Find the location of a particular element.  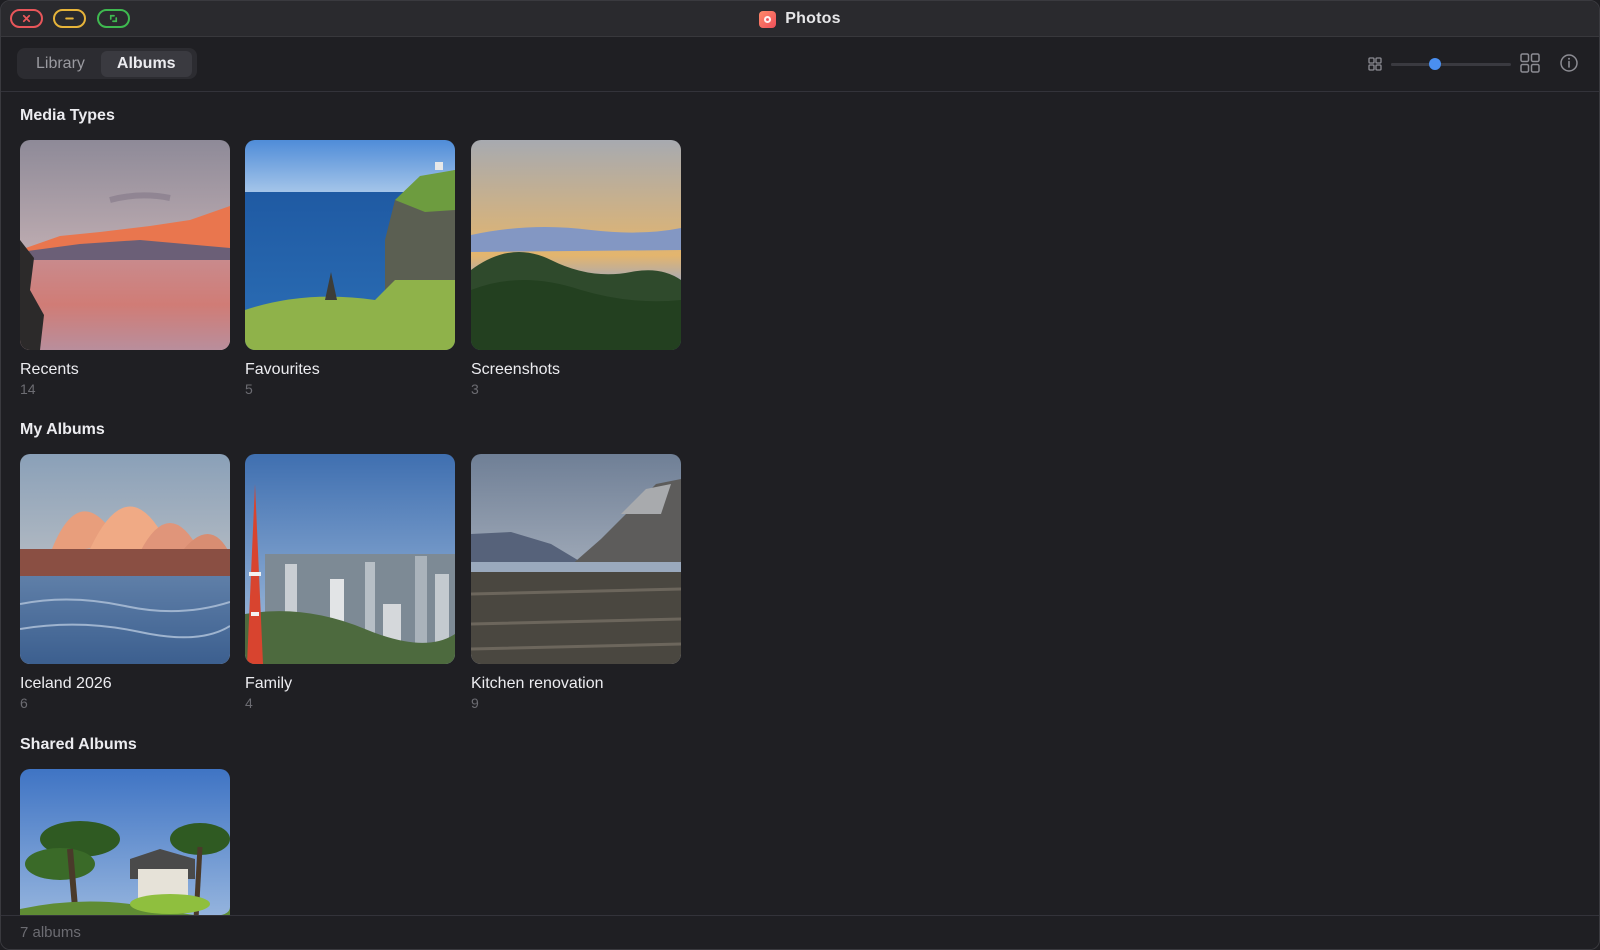

album-kitchen-renovation: Kitchen renovation 9 is located at coordinates (576, 582).